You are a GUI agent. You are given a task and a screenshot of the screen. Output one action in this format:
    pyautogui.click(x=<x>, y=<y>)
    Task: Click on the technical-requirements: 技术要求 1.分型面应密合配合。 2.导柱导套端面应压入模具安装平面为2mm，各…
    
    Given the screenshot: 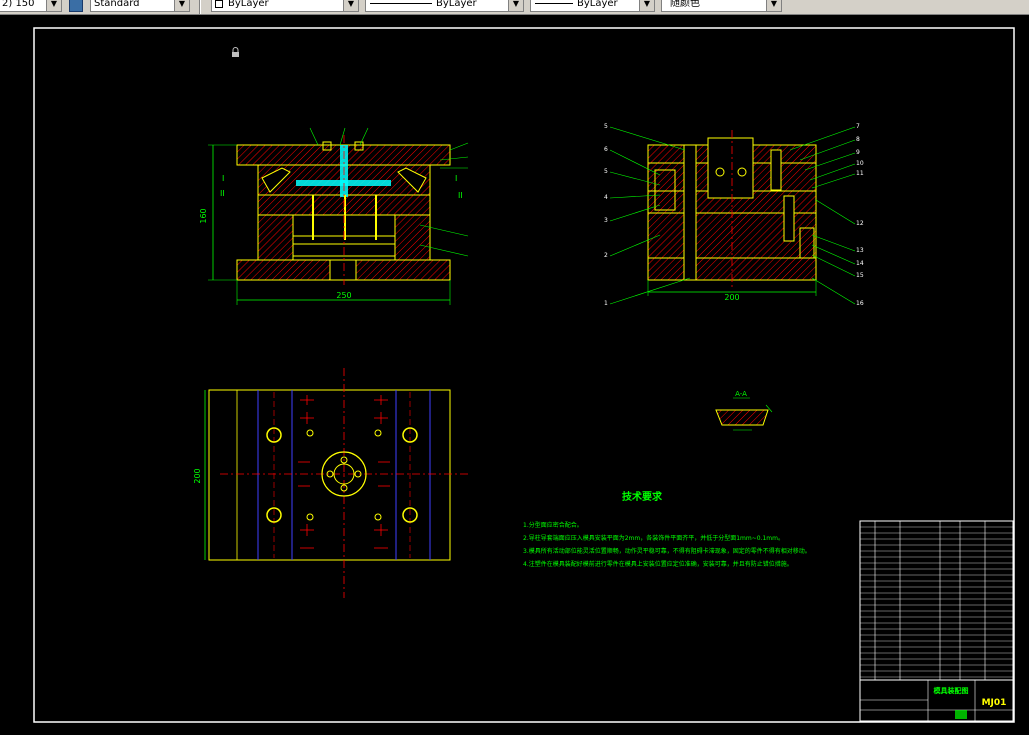 What is the action you would take?
    pyautogui.click(x=667, y=529)
    